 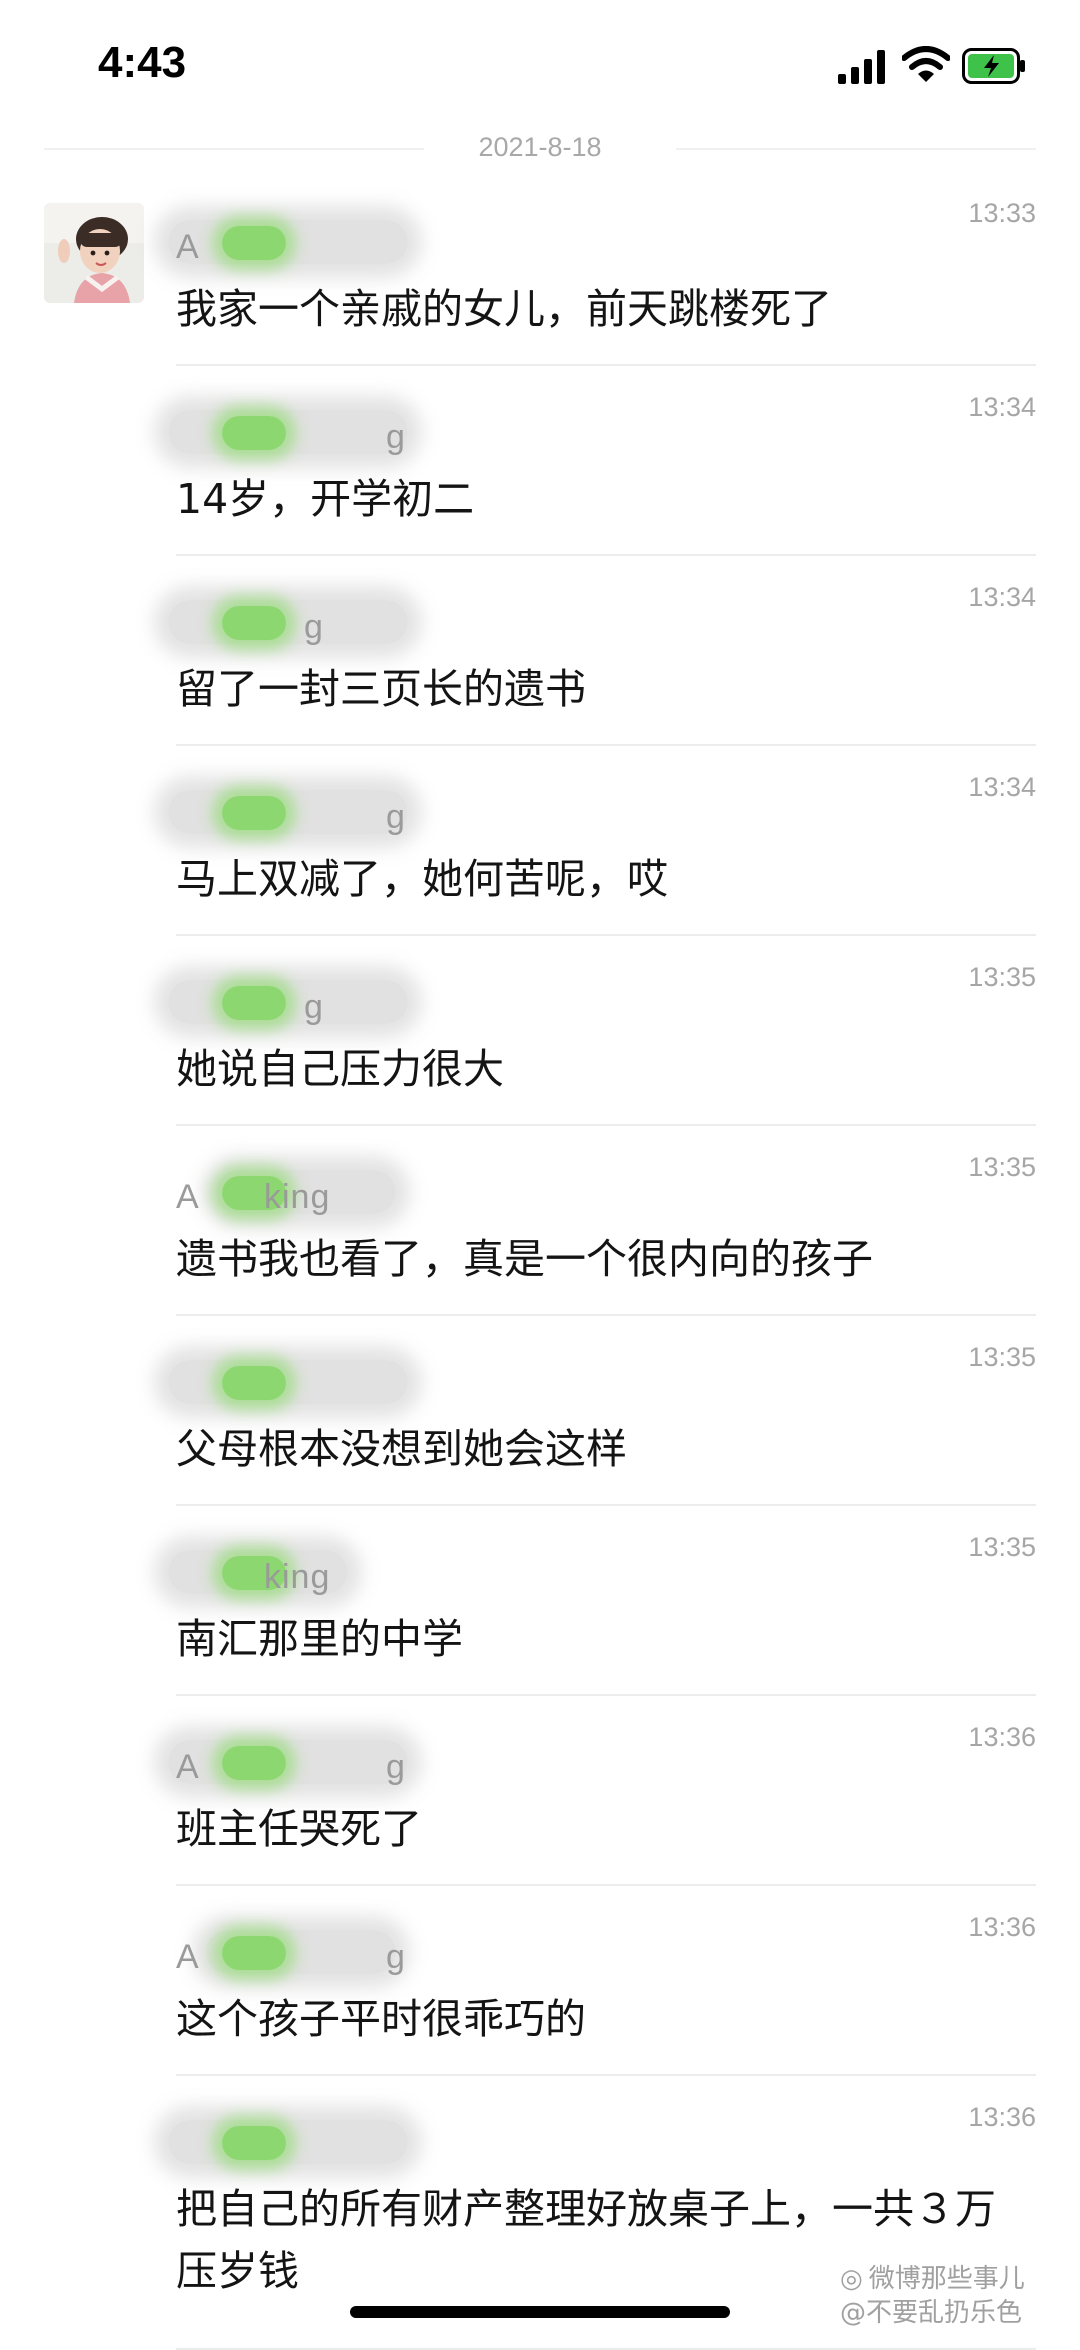 What do you see at coordinates (401, 1449) in the screenshot?
I see `message-text: 父母根本没想到她会这样` at bounding box center [401, 1449].